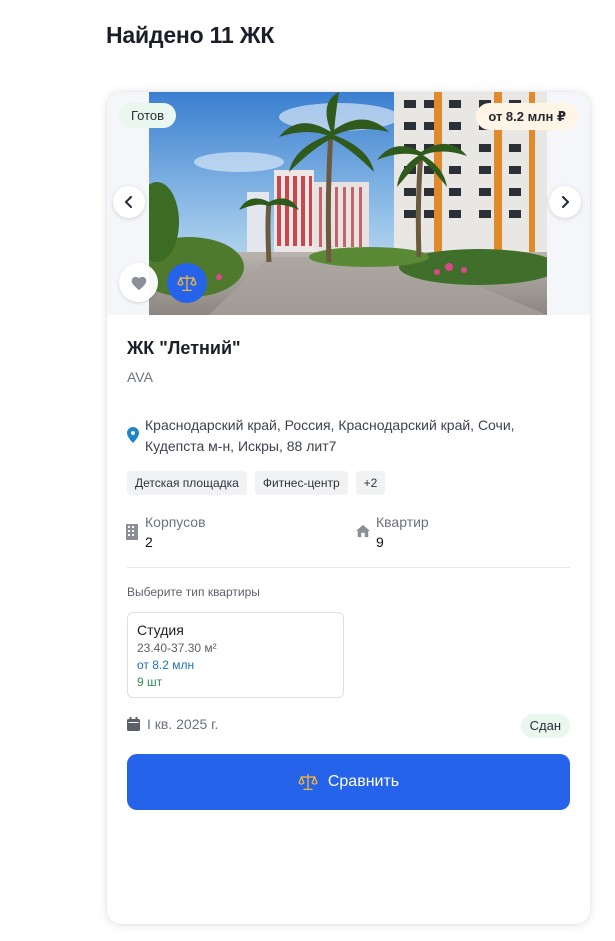 The width and height of the screenshot is (615, 941). Describe the element at coordinates (183, 724) in the screenshot. I see `completion-date-text: I кв. 2025 г.` at that location.